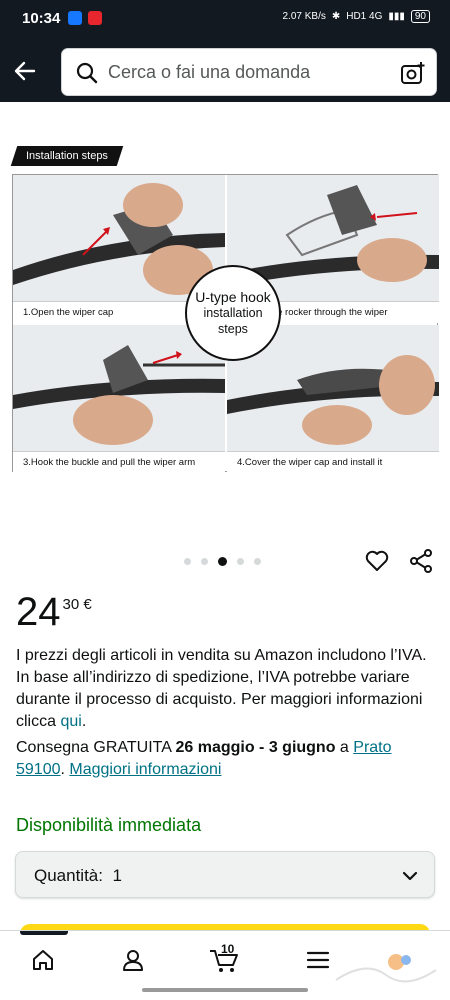 The height and width of the screenshot is (1000, 450). Describe the element at coordinates (336, 16) in the screenshot. I see `bluetooth-icon: ✱` at that location.